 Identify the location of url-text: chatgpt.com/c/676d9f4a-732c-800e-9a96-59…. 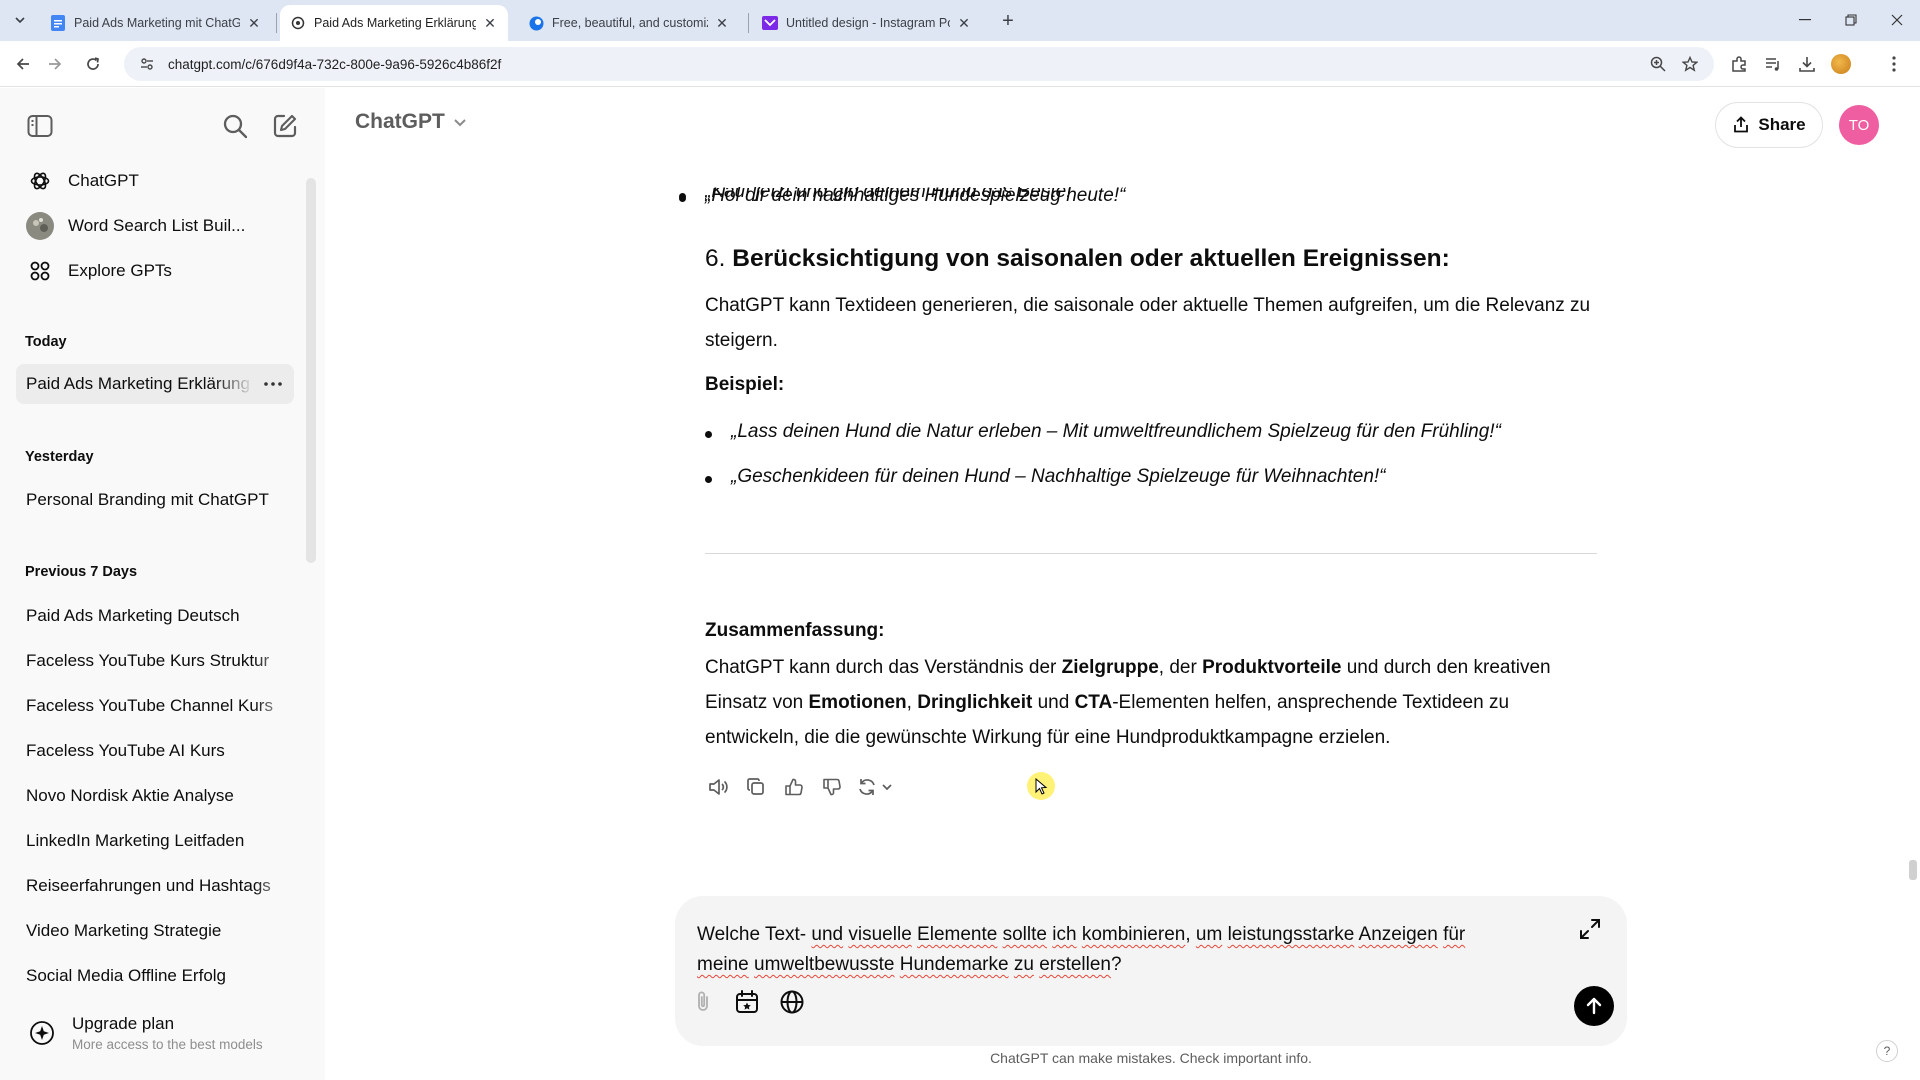
(335, 64).